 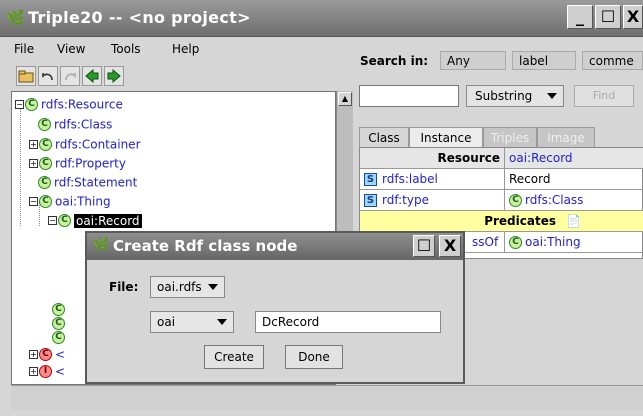 What do you see at coordinates (187, 287) in the screenshot?
I see `file-select: oai.rdfs` at bounding box center [187, 287].